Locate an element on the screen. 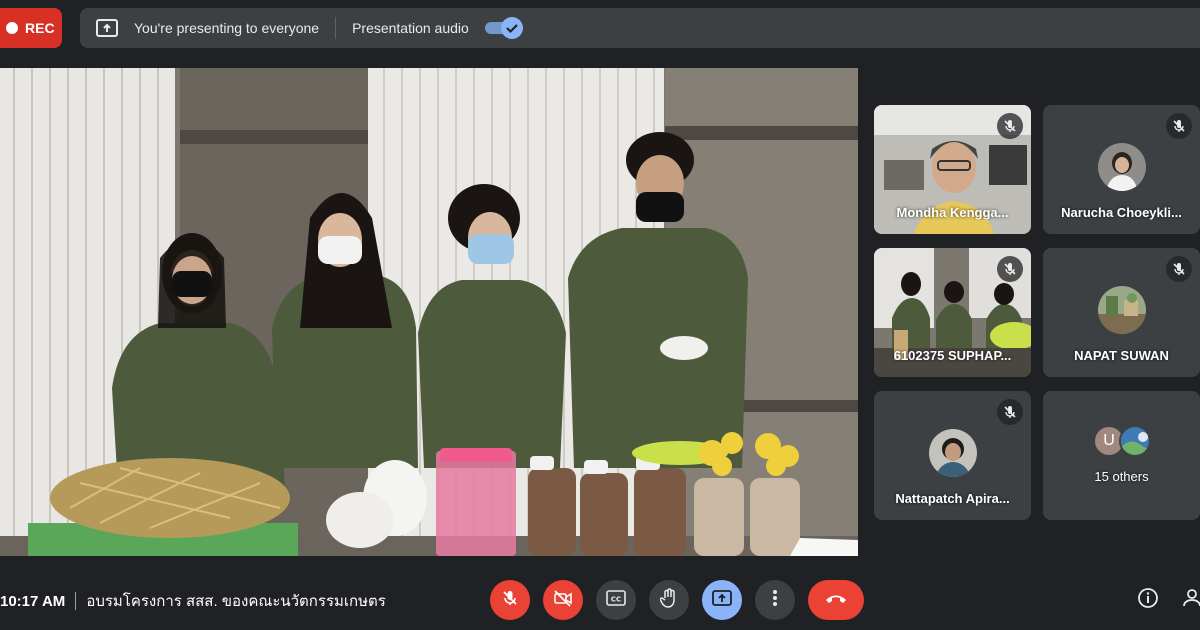 The width and height of the screenshot is (1200, 630). more-vert-icon is located at coordinates (775, 600).